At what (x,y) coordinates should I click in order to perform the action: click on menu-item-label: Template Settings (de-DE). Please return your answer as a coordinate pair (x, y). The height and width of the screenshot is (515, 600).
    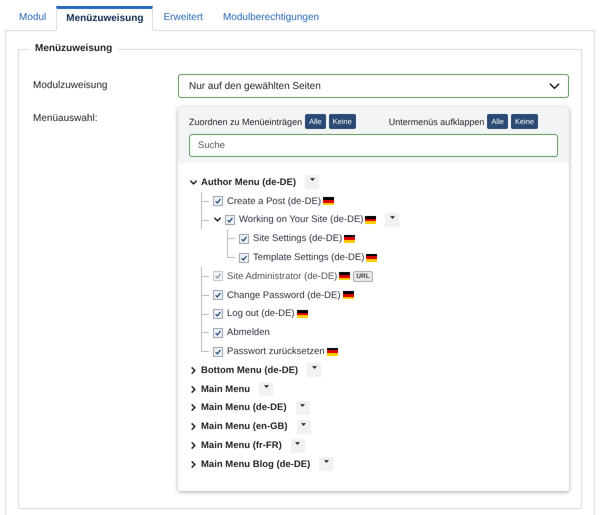
    Looking at the image, I should click on (308, 258).